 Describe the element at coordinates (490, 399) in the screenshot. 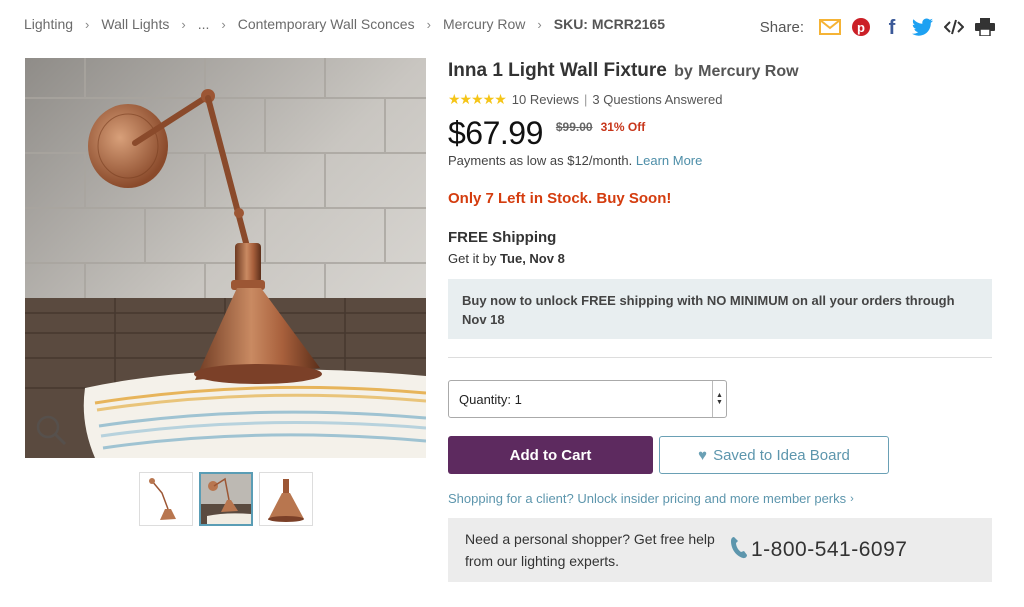

I see `quantity-value: Quantity: 1` at that location.